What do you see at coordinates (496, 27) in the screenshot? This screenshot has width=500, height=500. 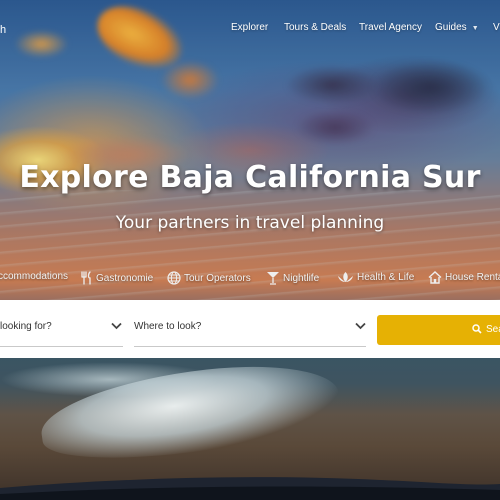 I see `nav-more: V` at bounding box center [496, 27].